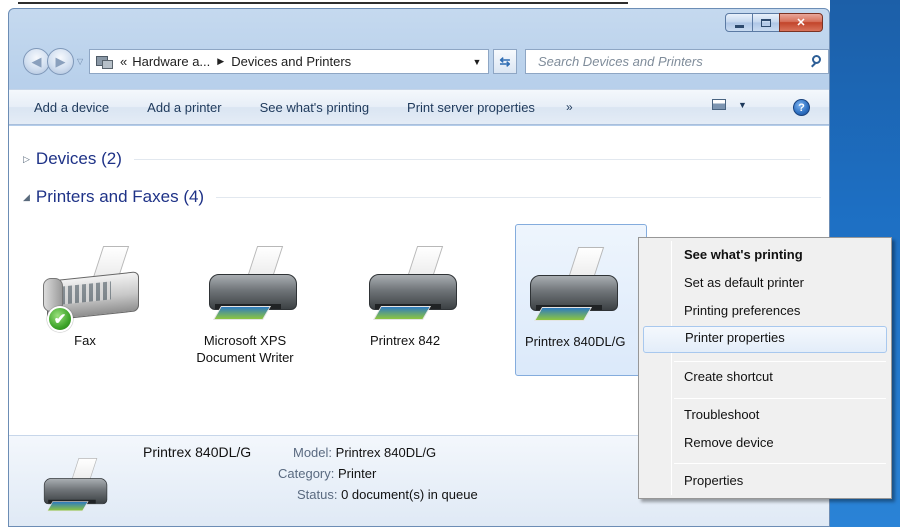  Describe the element at coordinates (184, 107) in the screenshot. I see `add-printer-button: Add a printer` at that location.